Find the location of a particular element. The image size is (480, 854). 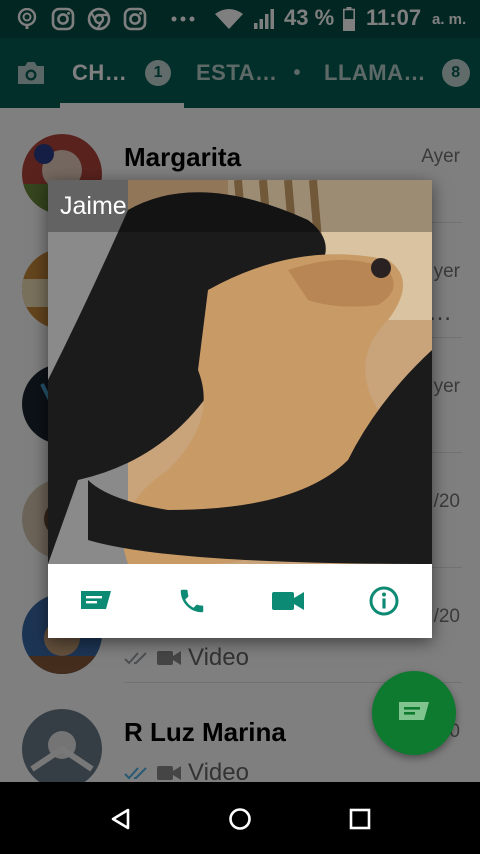

back-icon is located at coordinates (120, 819).